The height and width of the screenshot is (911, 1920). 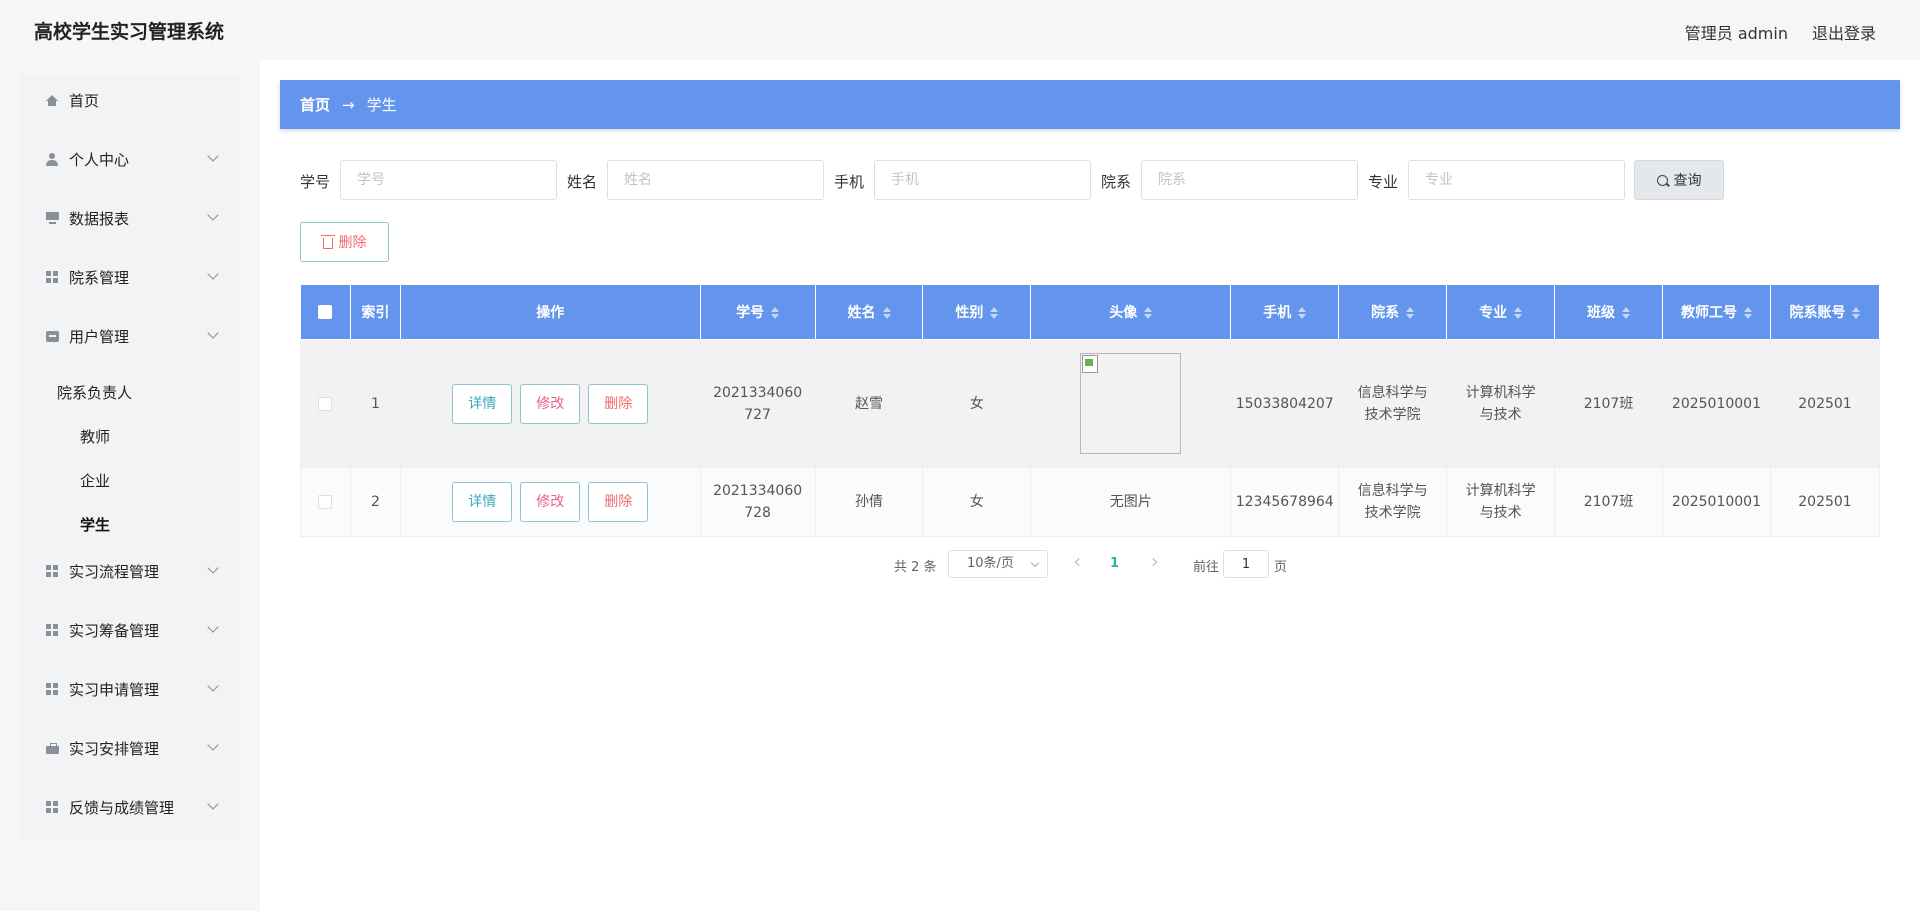 I want to click on column-header-student-id: 学号, so click(x=757, y=312).